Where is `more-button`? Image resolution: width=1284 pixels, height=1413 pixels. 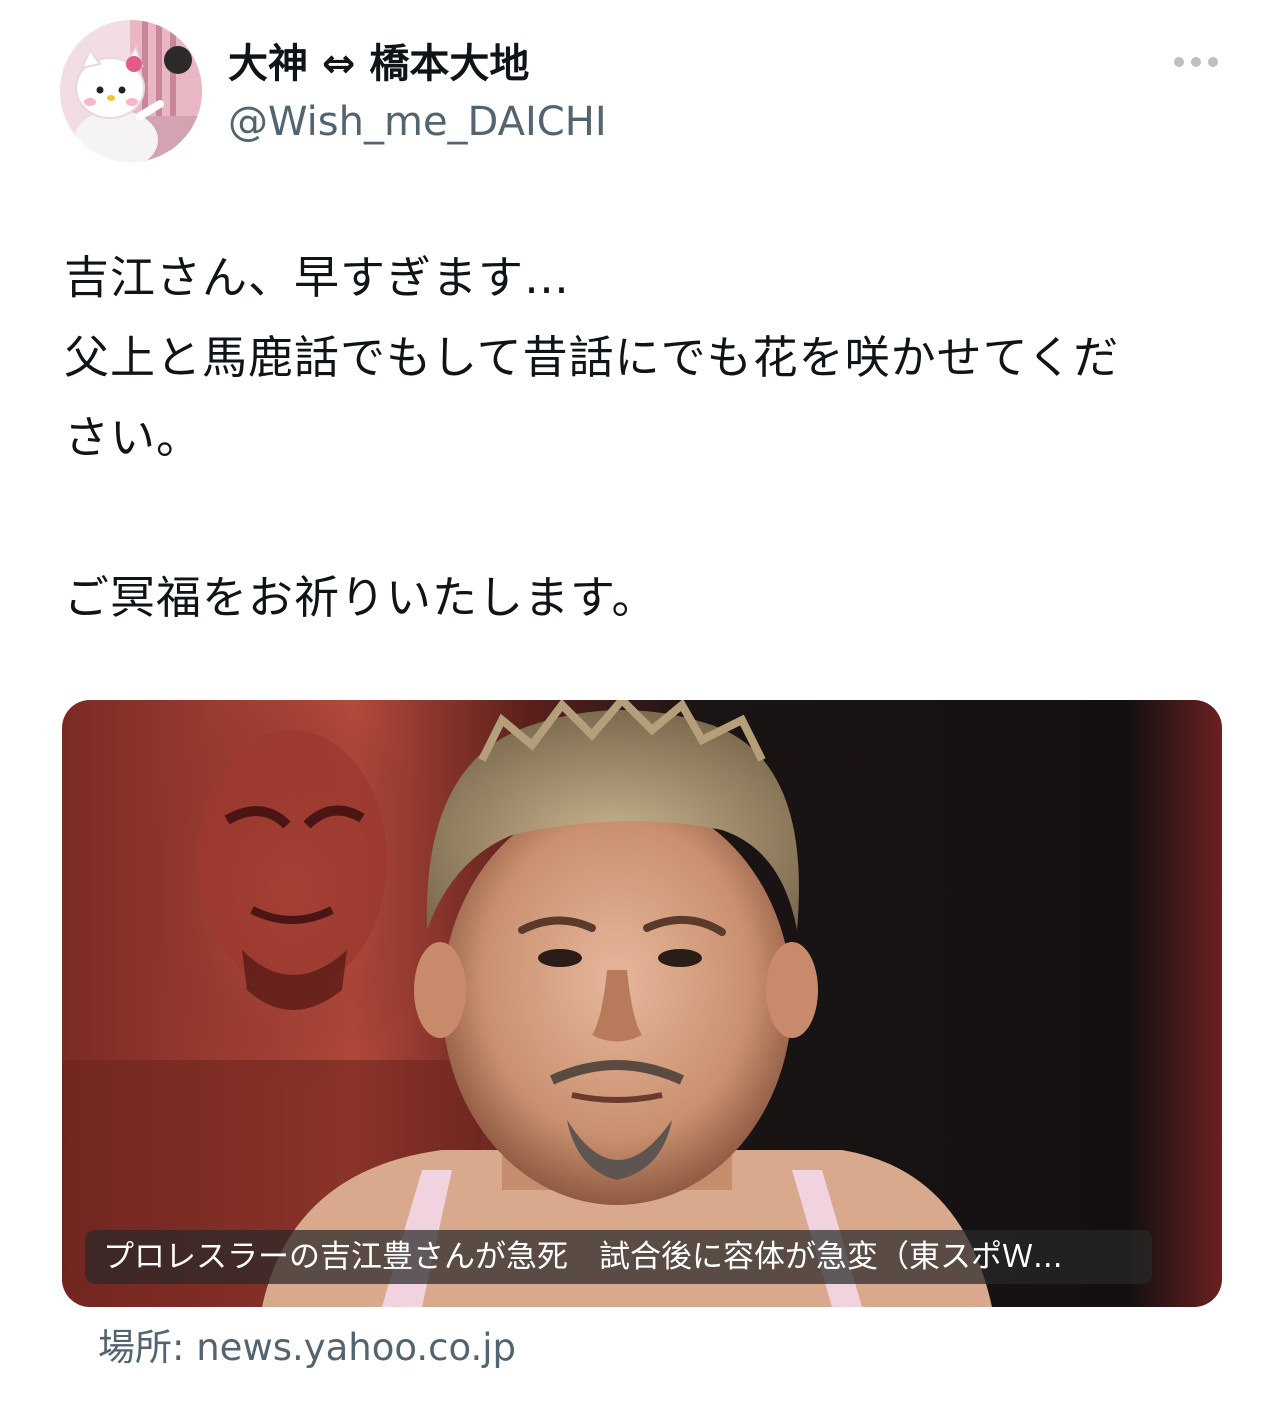 more-button is located at coordinates (1196, 62).